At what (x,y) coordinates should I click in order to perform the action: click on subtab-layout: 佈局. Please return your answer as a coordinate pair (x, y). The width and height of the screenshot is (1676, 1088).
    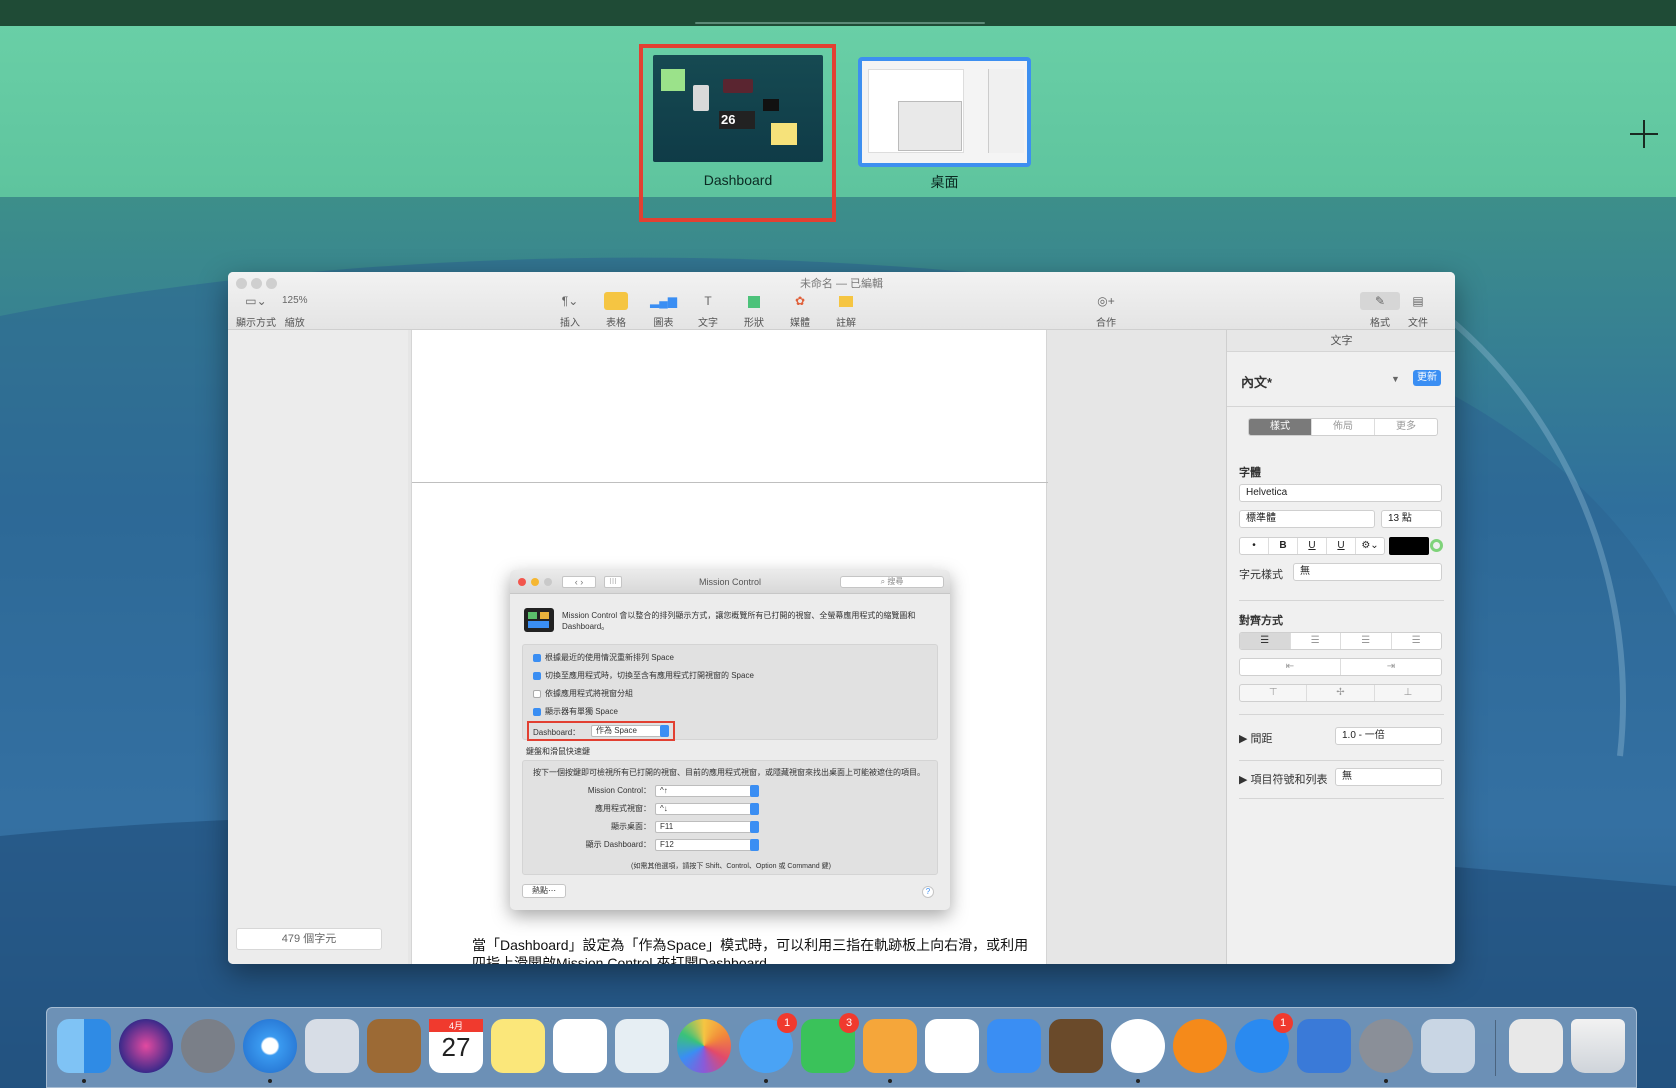
    Looking at the image, I should click on (1343, 427).